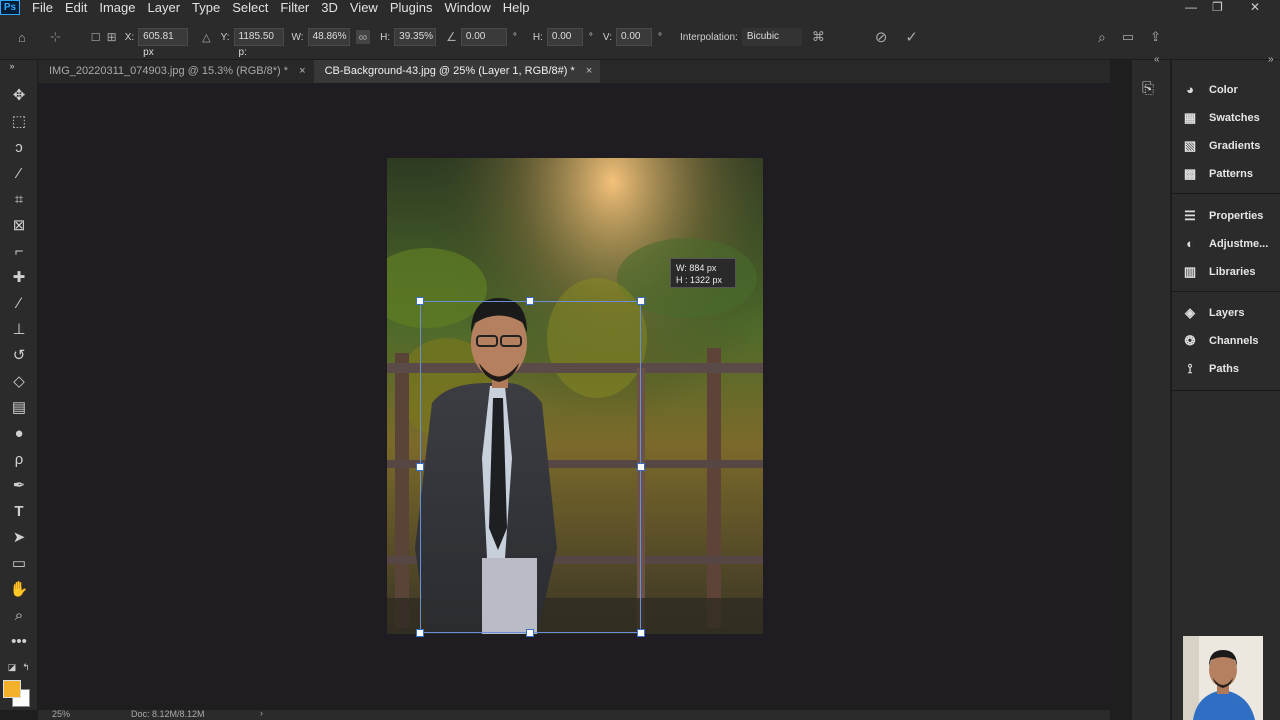 The width and height of the screenshot is (1280, 720). What do you see at coordinates (1227, 313) in the screenshot?
I see `panel-label: Layers` at bounding box center [1227, 313].